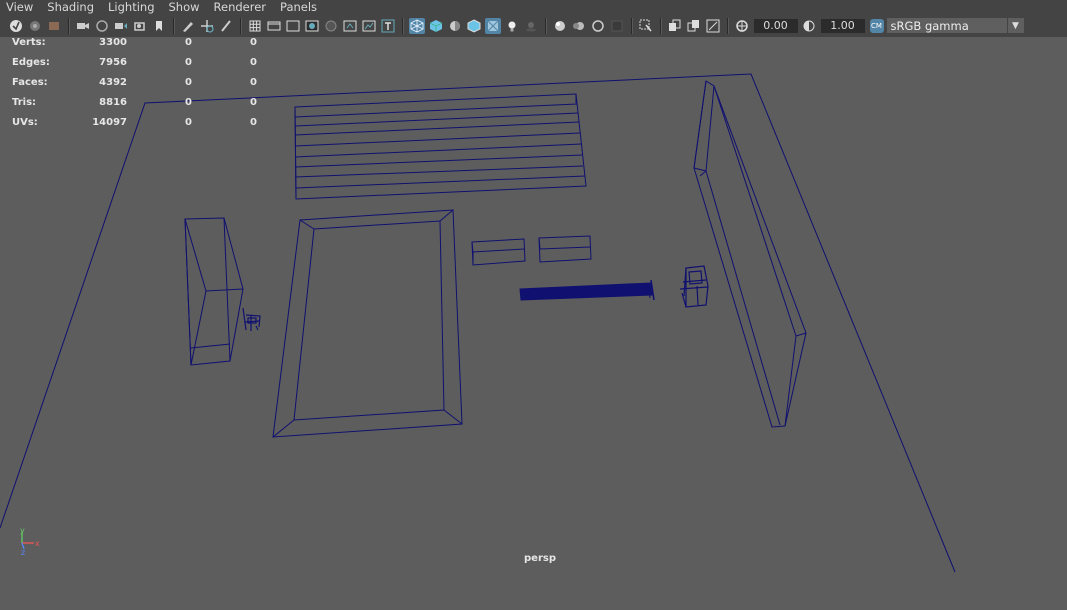  Describe the element at coordinates (587, 290) in the screenshot. I see `bench-object` at that location.